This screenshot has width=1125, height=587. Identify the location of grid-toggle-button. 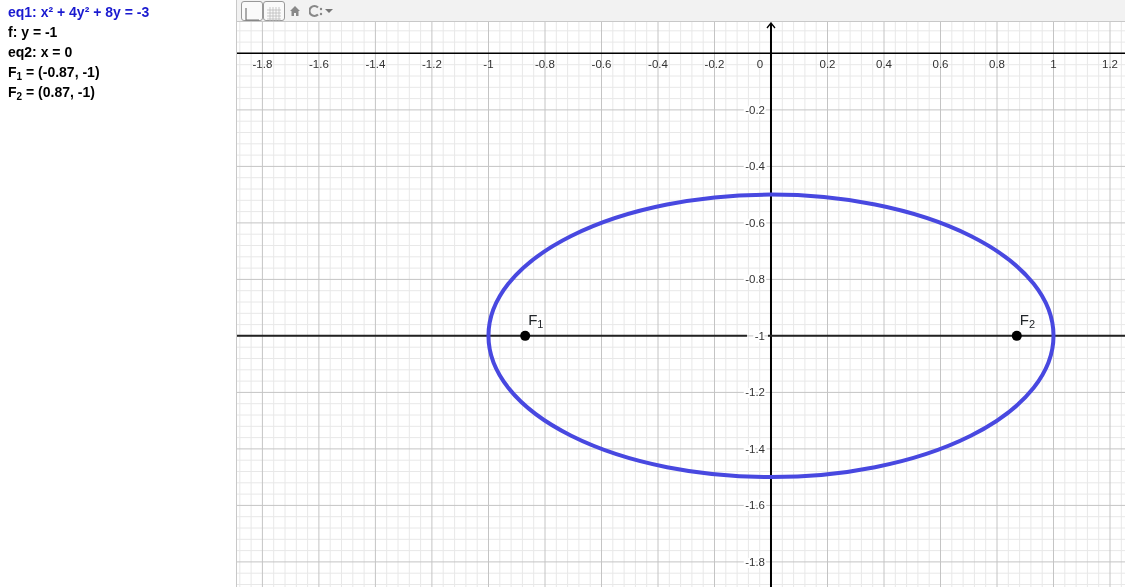
(274, 10).